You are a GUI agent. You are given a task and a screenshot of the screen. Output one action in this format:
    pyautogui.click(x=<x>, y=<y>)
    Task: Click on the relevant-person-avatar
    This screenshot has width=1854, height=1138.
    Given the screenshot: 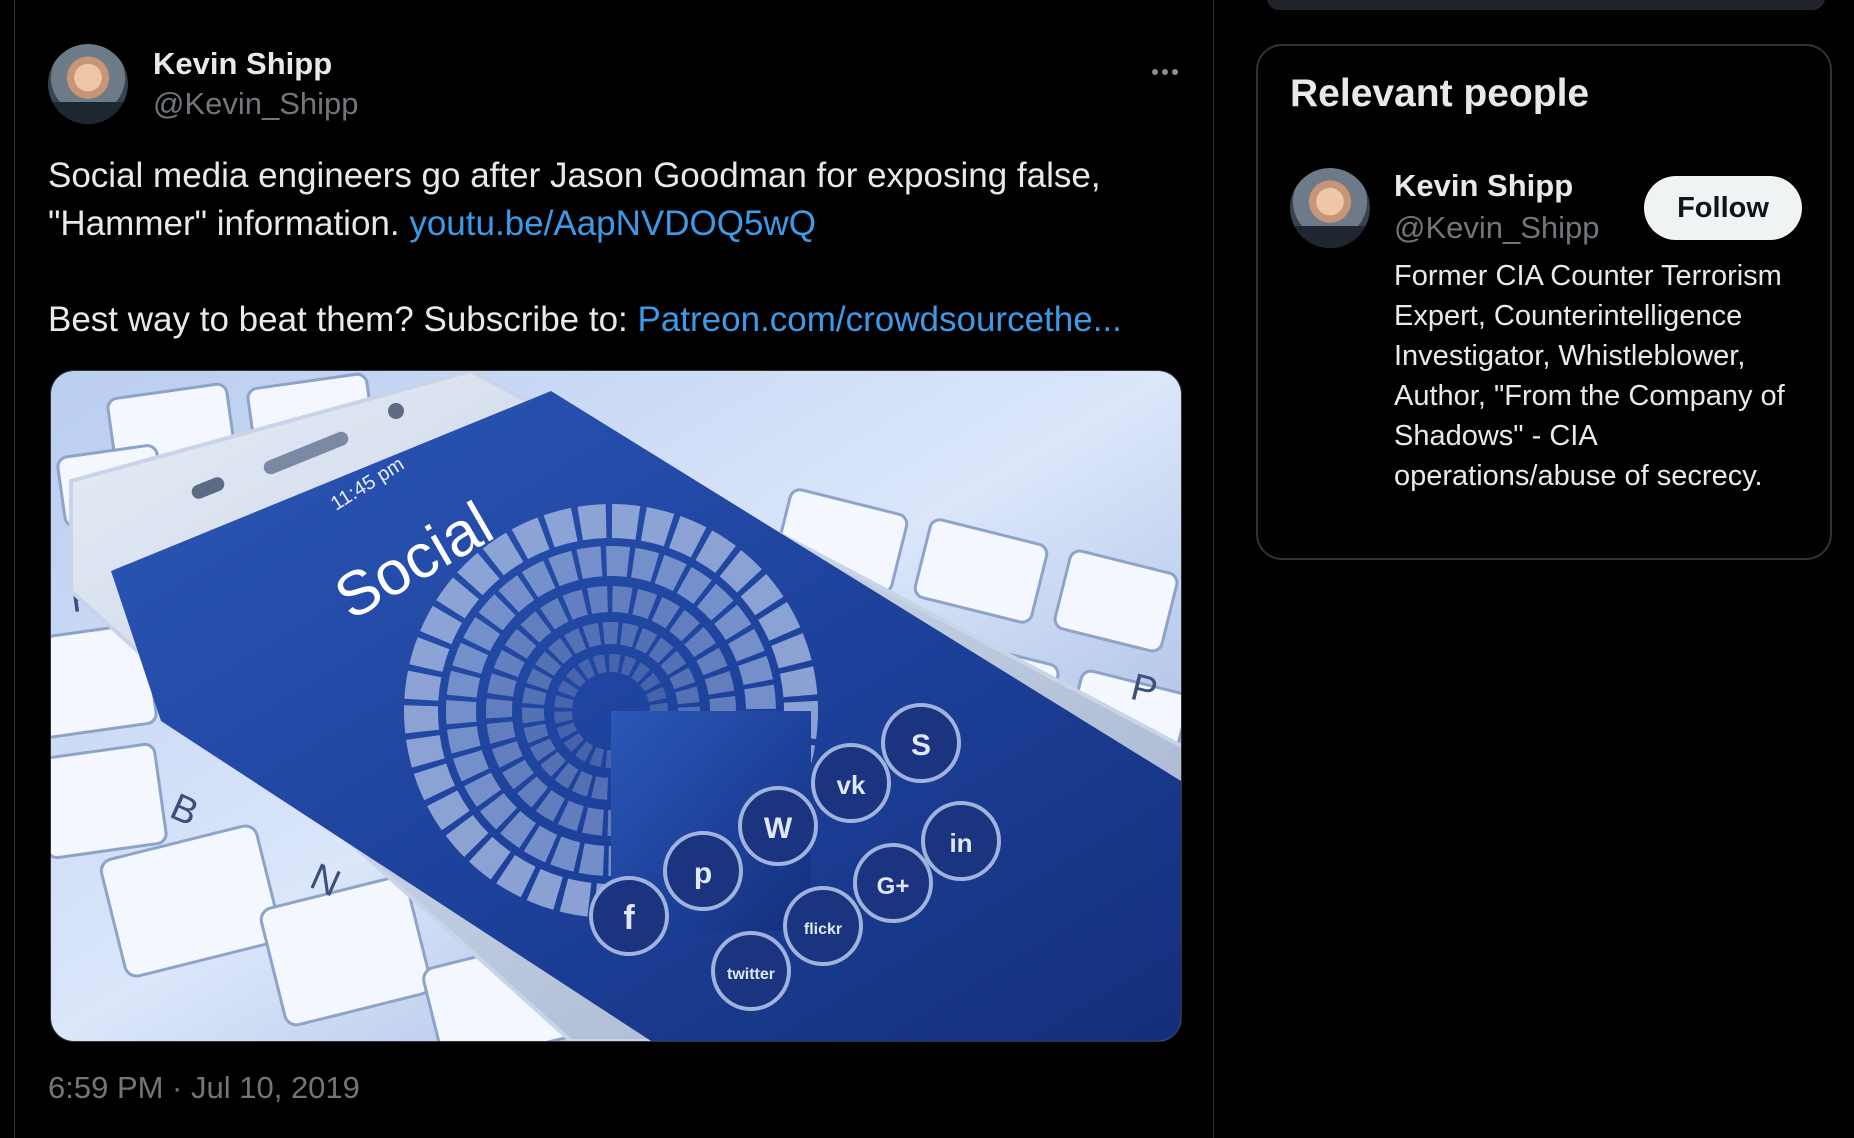 What is the action you would take?
    pyautogui.click(x=1330, y=208)
    